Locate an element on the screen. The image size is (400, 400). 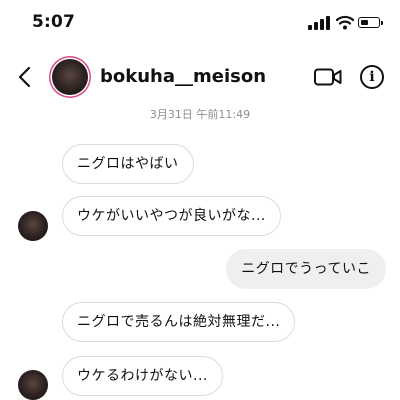
status-icons is located at coordinates (345, 22).